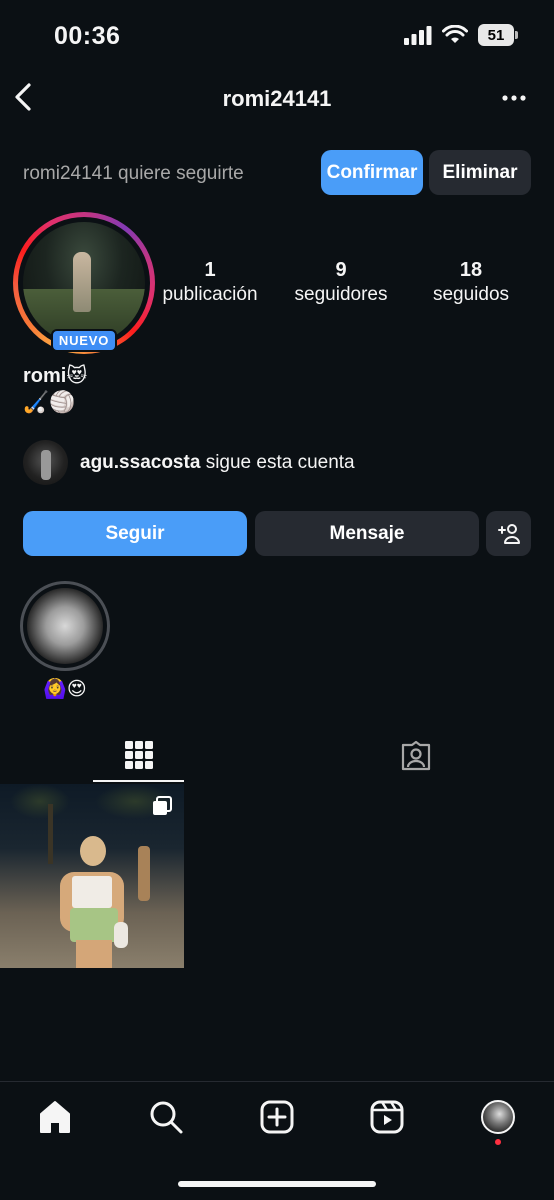 The width and height of the screenshot is (554, 1200). I want to click on followed-by-suffix: sigue esta cuenta, so click(280, 462).